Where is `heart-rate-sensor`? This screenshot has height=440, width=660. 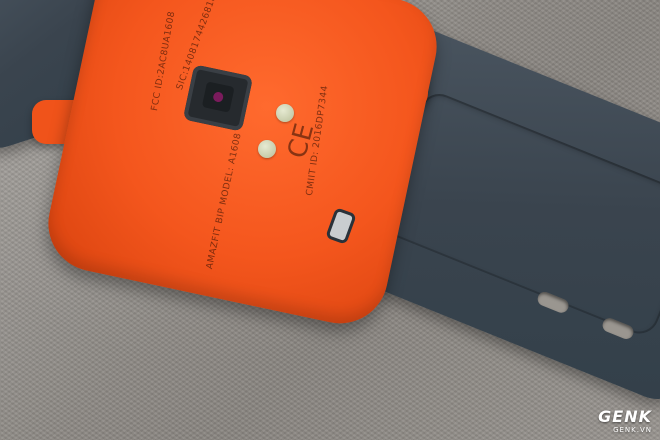 heart-rate-sensor is located at coordinates (218, 98).